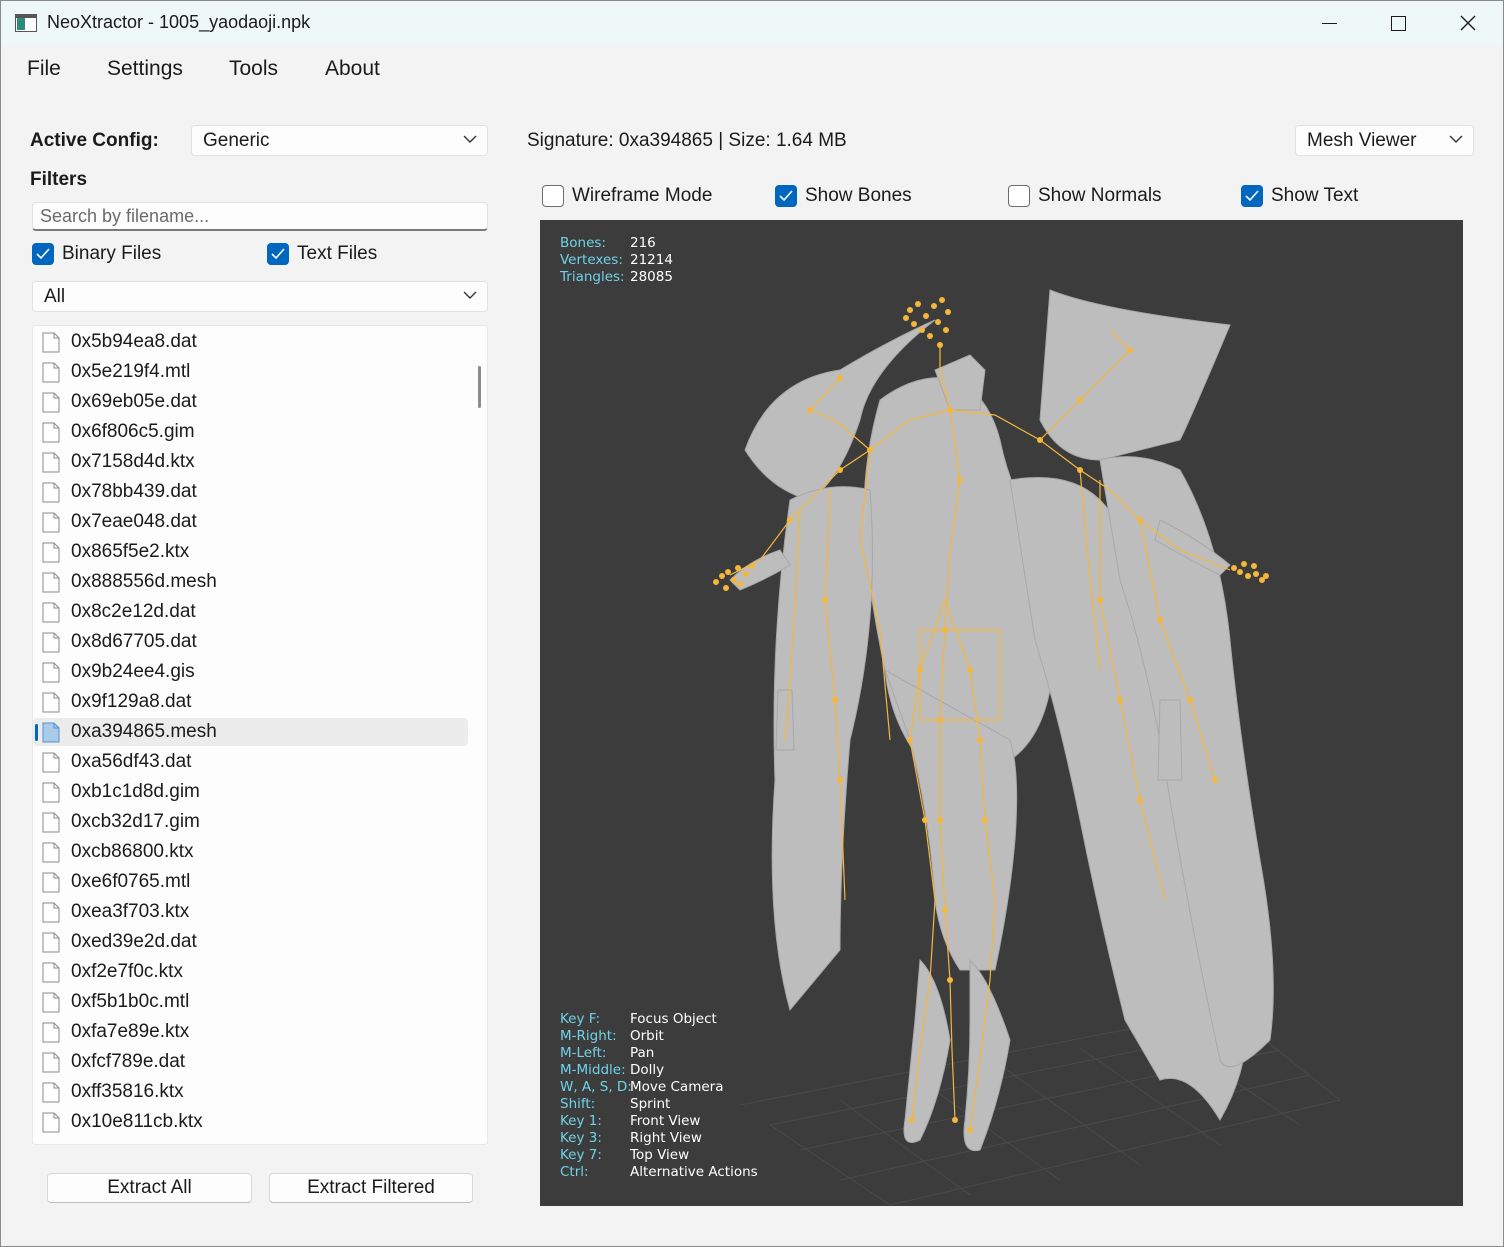 The image size is (1504, 1247). What do you see at coordinates (616, 277) in the screenshot?
I see `overlay-row: Triangles: 28085` at bounding box center [616, 277].